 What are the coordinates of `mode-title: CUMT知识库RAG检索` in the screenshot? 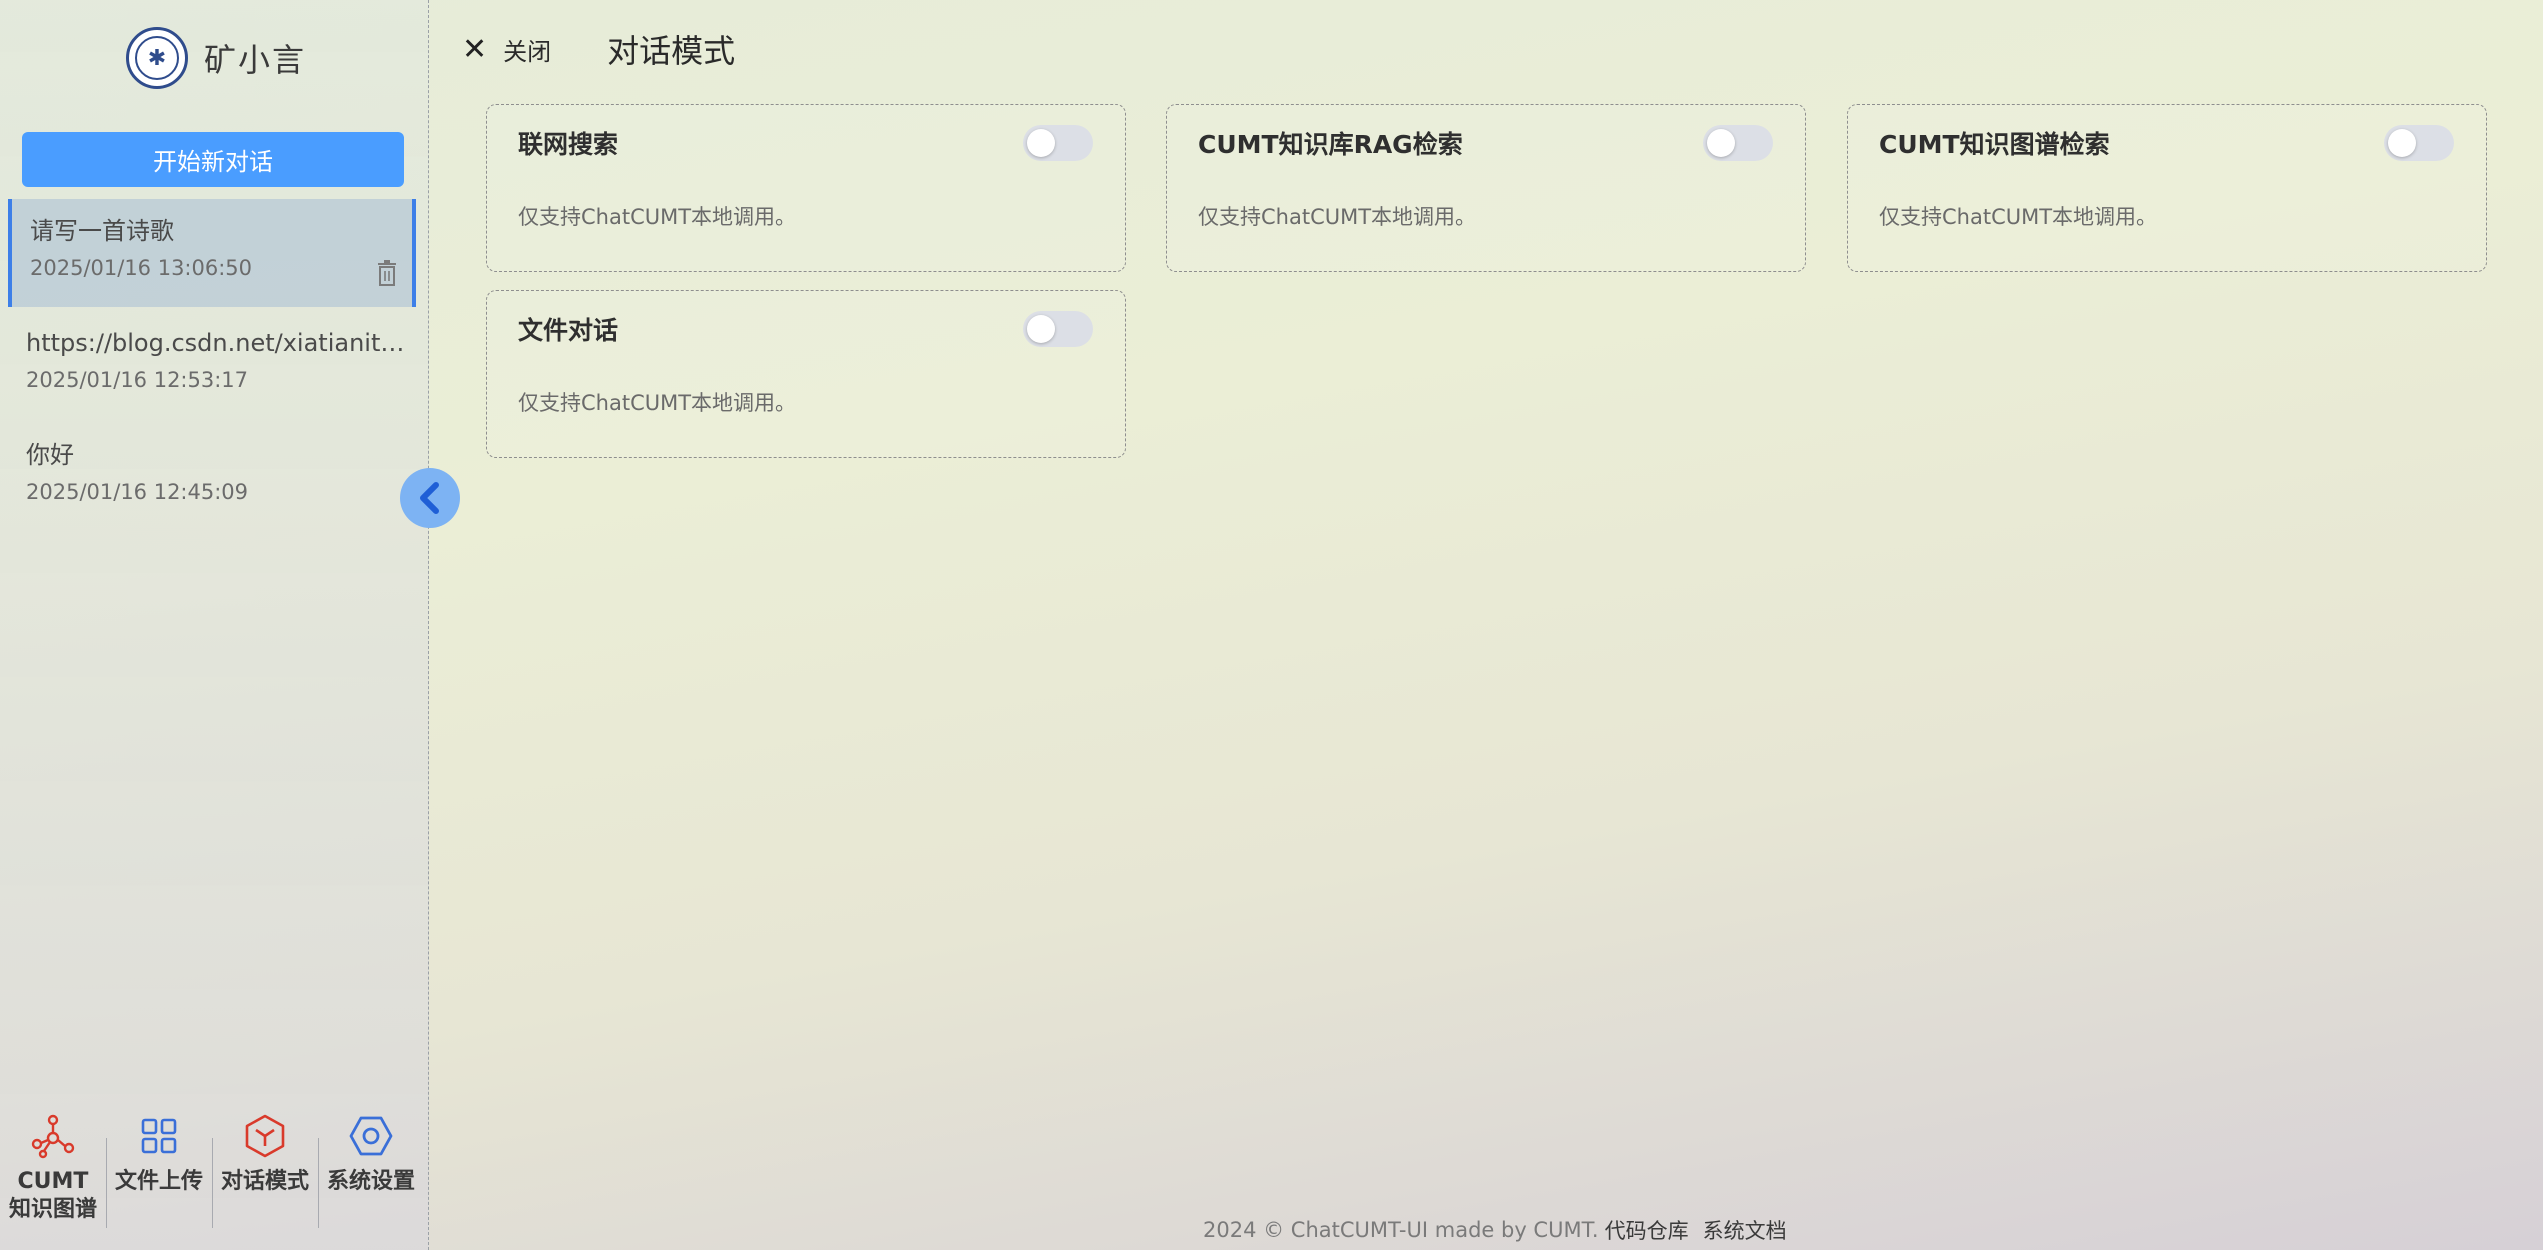 It's located at (1330, 144).